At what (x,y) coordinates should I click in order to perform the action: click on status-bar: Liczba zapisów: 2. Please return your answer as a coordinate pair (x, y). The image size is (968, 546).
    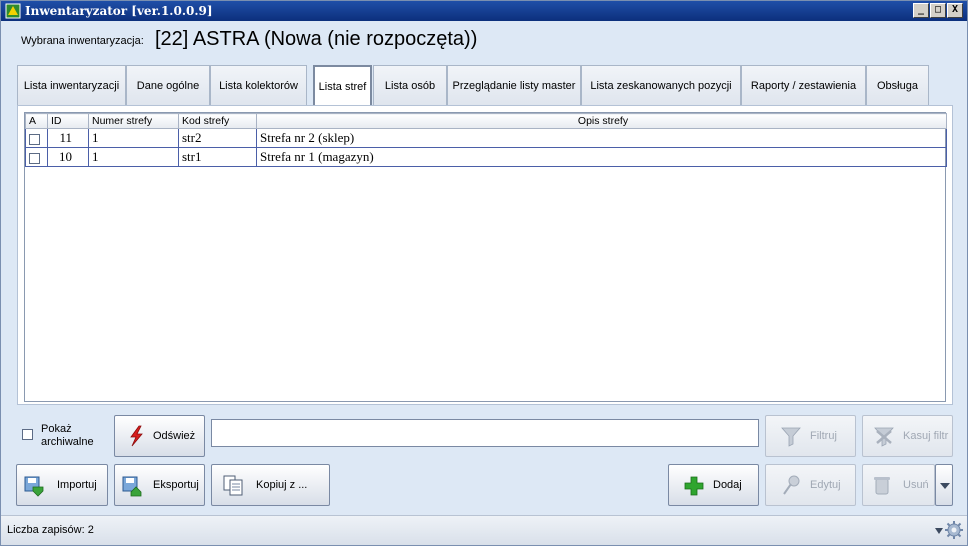
    Looking at the image, I should click on (484, 530).